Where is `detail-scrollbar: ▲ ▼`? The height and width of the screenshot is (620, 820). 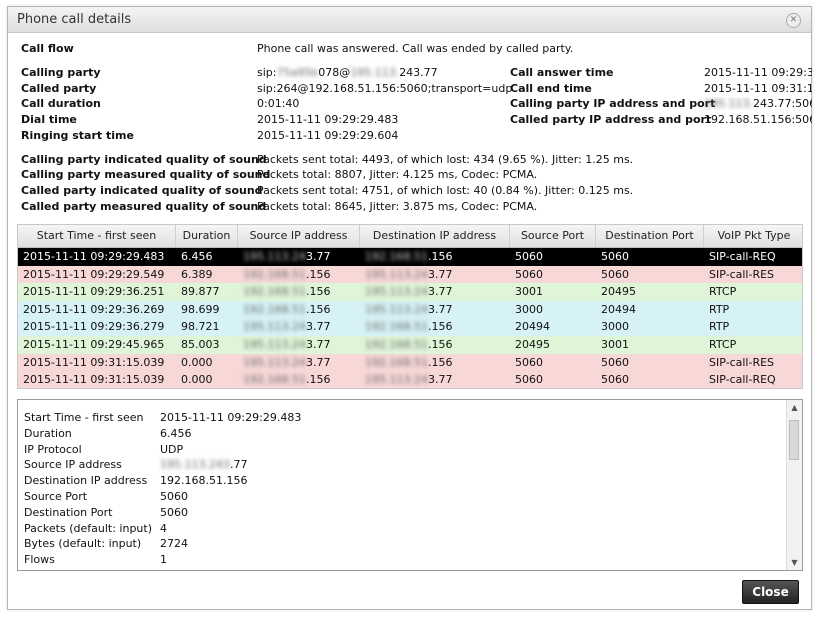
detail-scrollbar: ▲ ▼ is located at coordinates (794, 485).